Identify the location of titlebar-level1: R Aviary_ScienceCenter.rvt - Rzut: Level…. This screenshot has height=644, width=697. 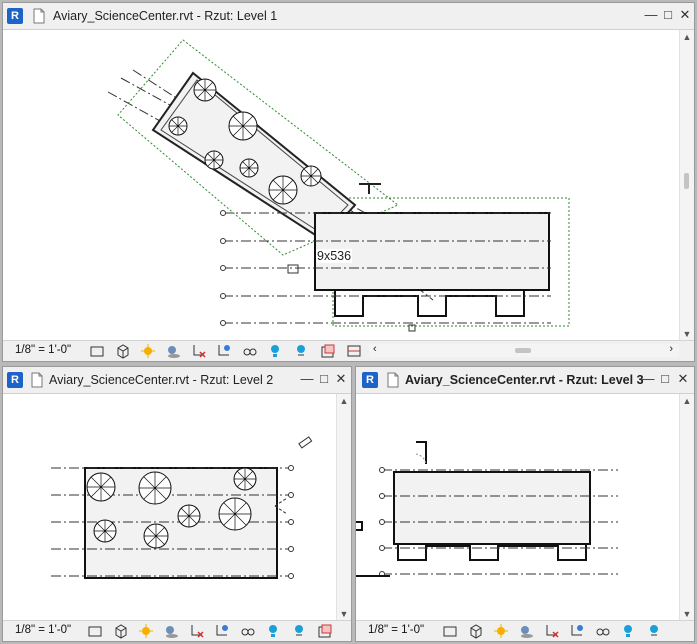
(348, 16).